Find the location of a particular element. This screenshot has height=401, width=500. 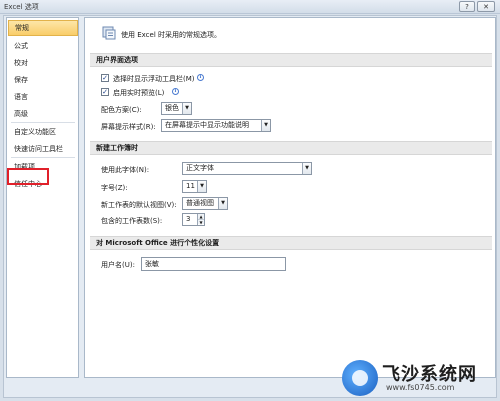

mini-toolbar-checkbox: ✓ is located at coordinates (105, 78).